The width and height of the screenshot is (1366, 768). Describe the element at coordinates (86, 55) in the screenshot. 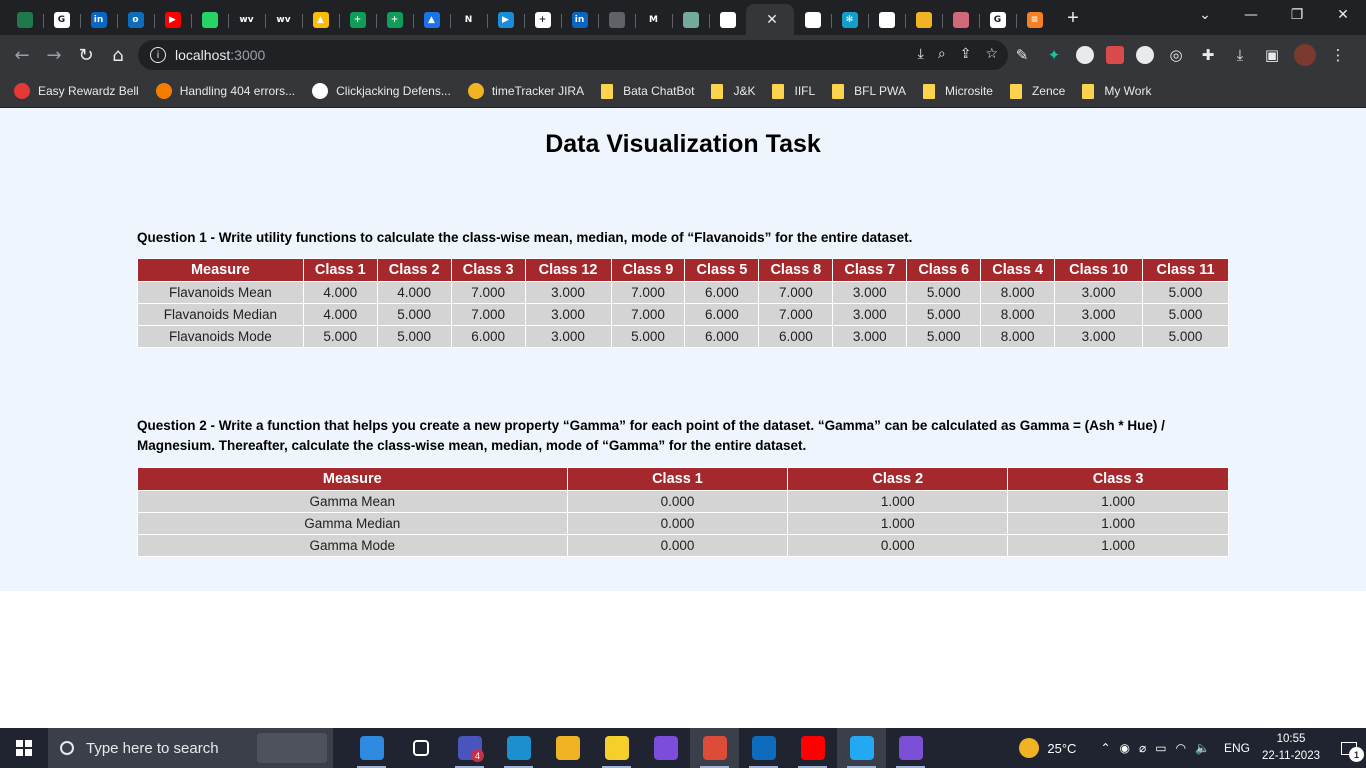

I see `reload-button: ↻` at that location.